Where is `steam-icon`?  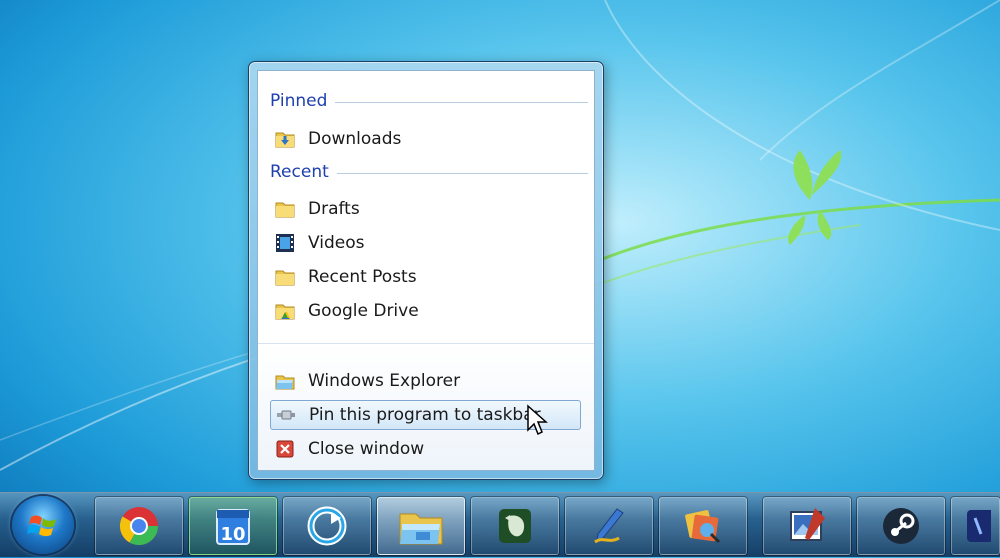
steam-icon is located at coordinates (901, 526).